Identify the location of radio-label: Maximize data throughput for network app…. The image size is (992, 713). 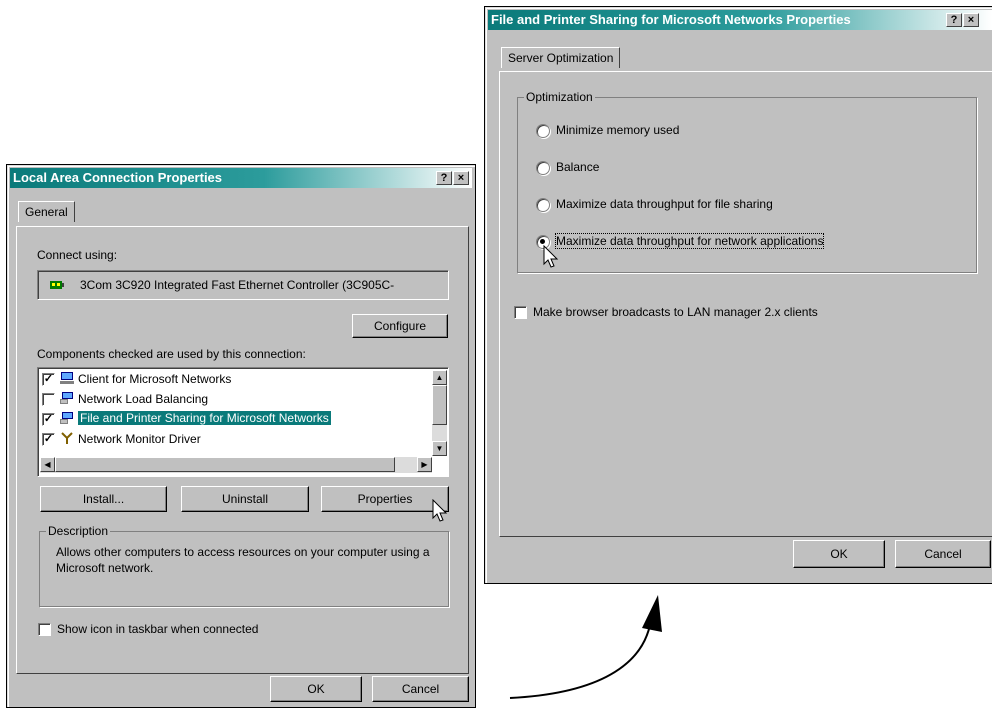
(689, 241).